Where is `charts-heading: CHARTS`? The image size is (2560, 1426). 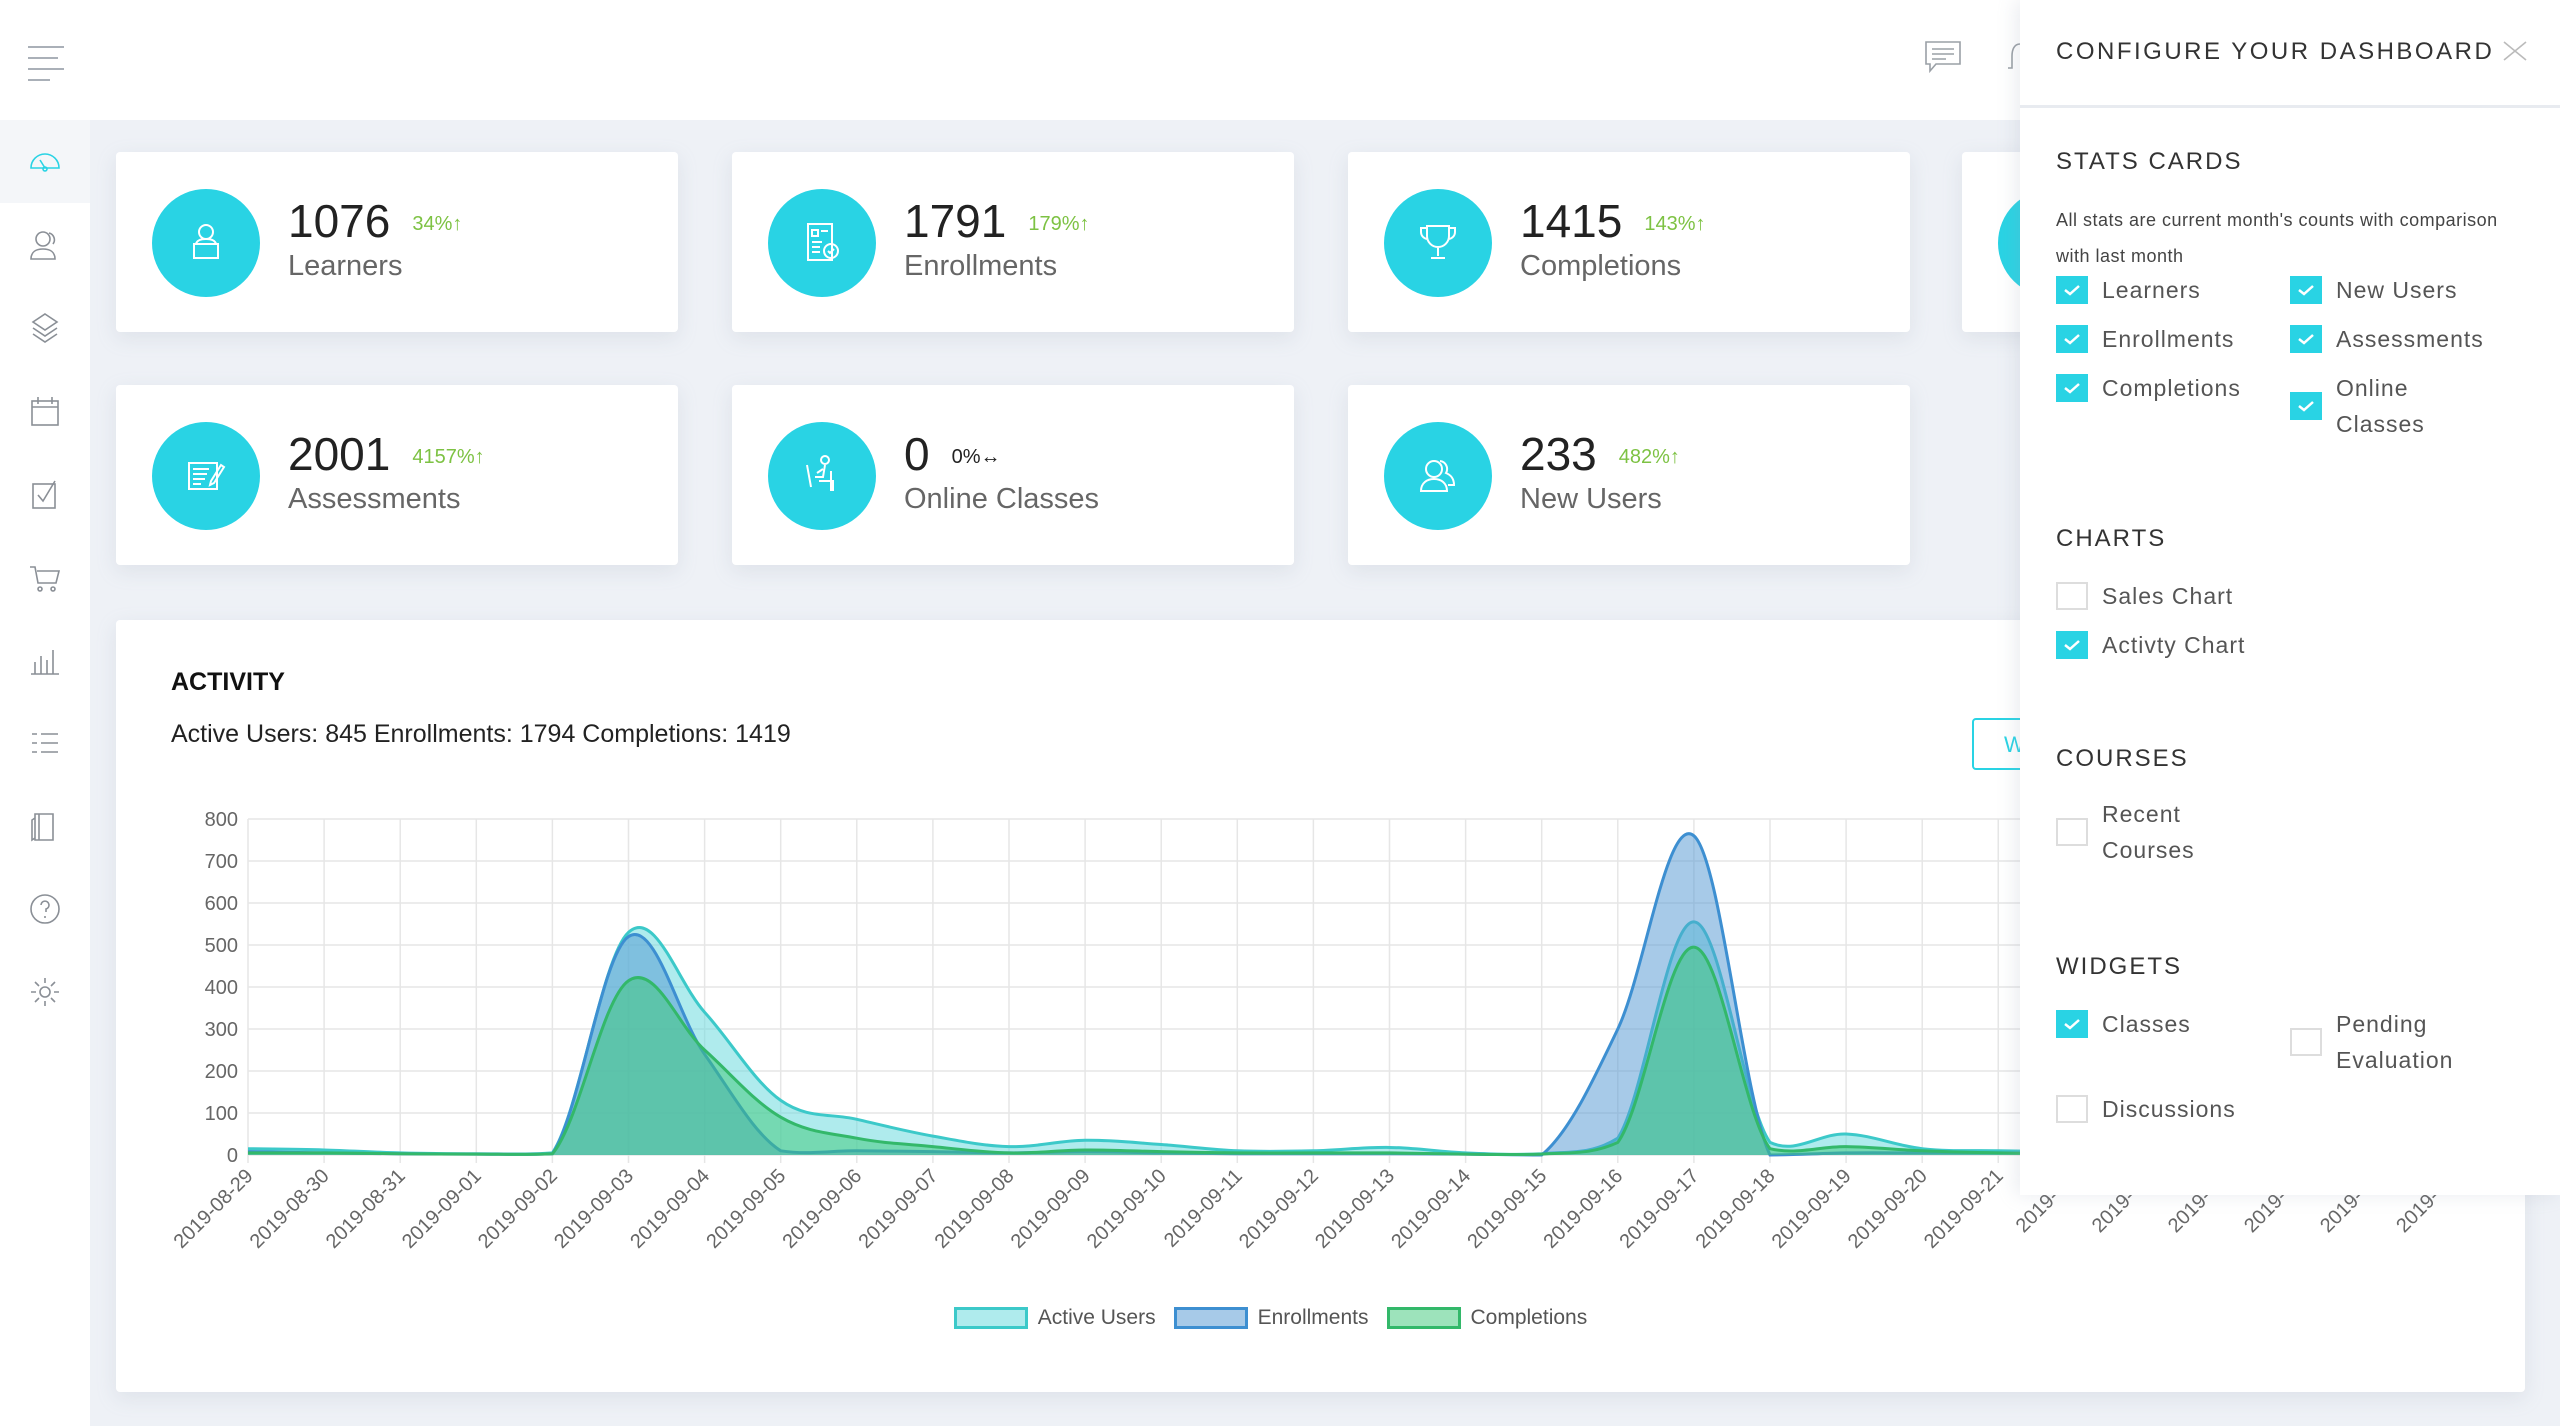
charts-heading: CHARTS is located at coordinates (2111, 538).